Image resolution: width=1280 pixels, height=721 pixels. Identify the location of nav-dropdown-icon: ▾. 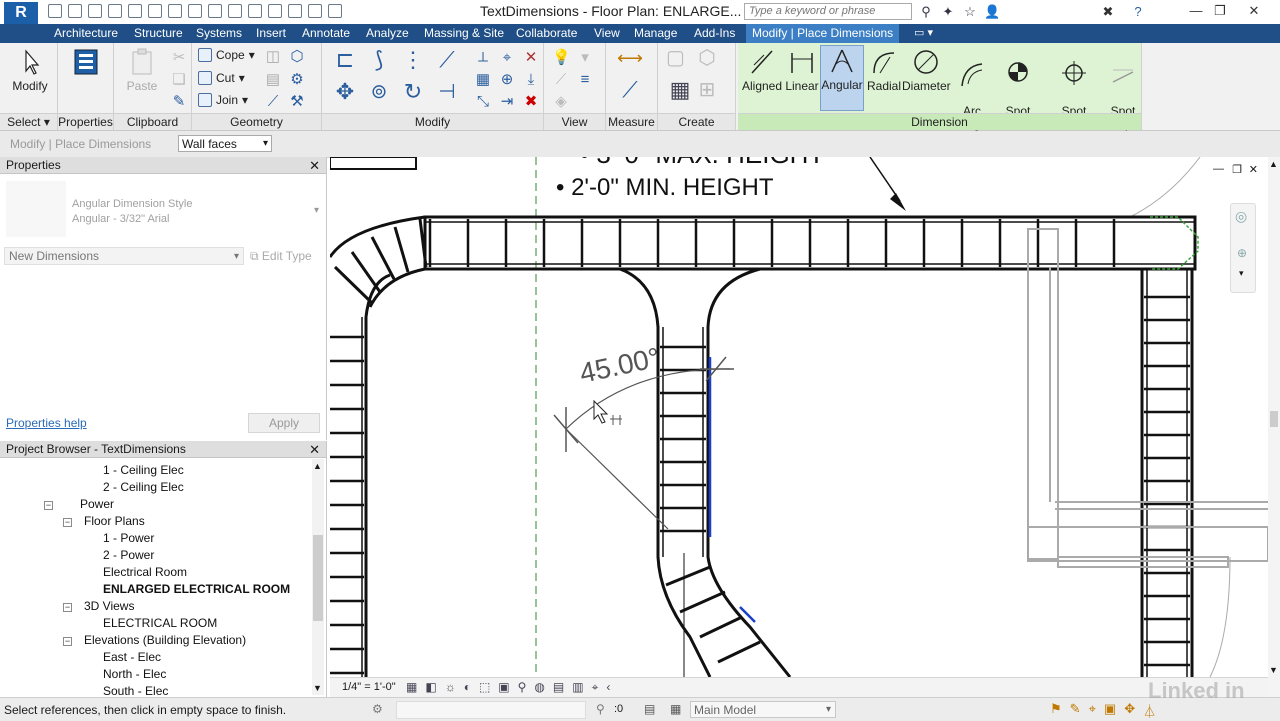
(1241, 273).